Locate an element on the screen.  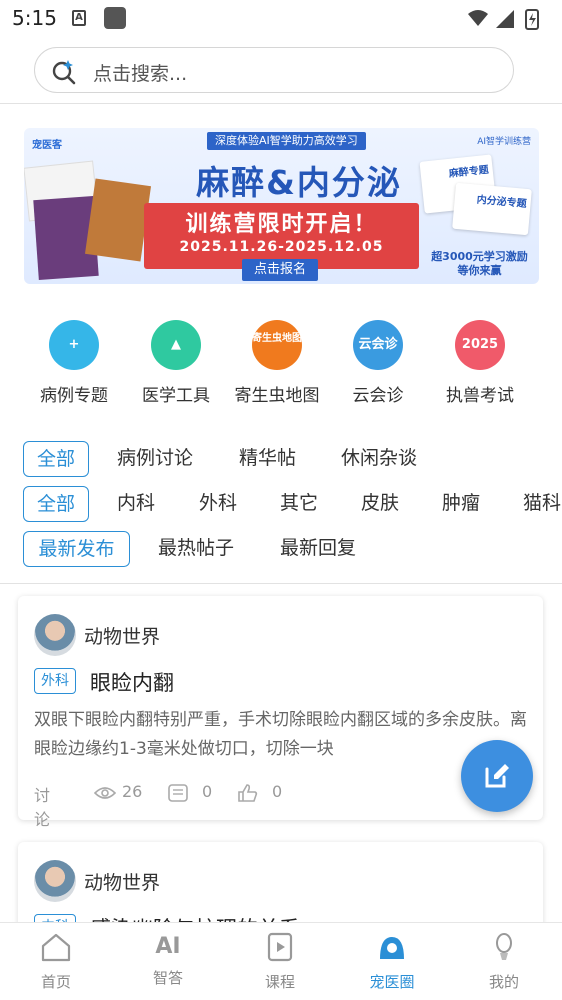
banner-reward-text: 超3000元学习激励 等你来赢 is located at coordinates (479, 264).